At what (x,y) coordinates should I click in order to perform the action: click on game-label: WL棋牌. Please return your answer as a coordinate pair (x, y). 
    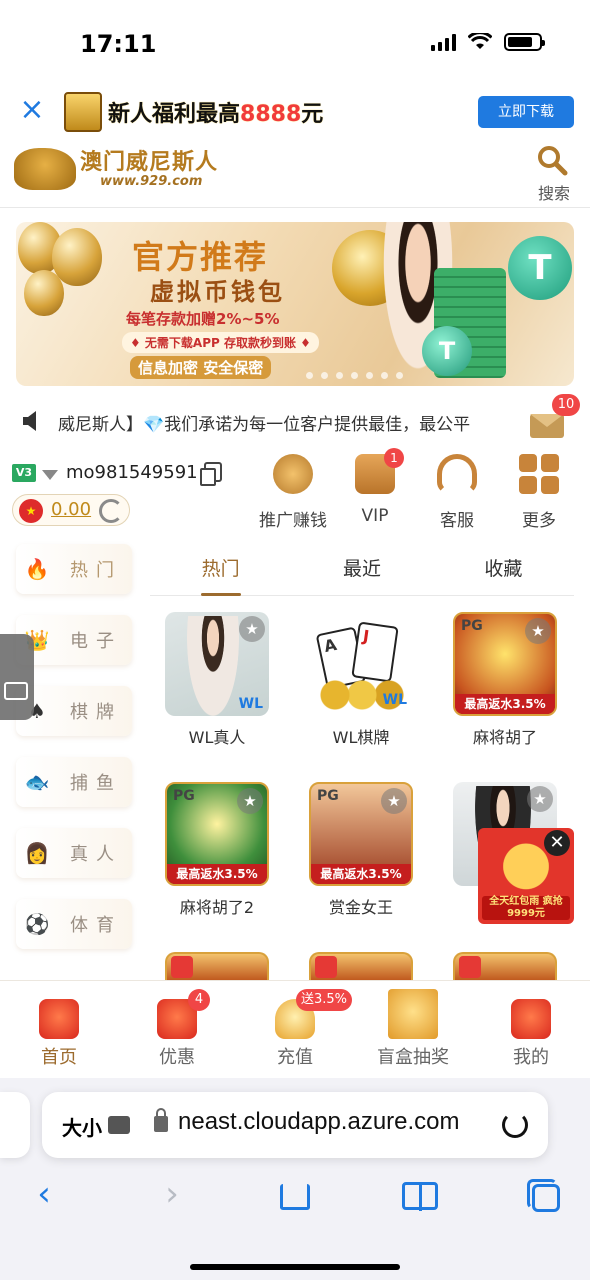
    Looking at the image, I should click on (361, 737).